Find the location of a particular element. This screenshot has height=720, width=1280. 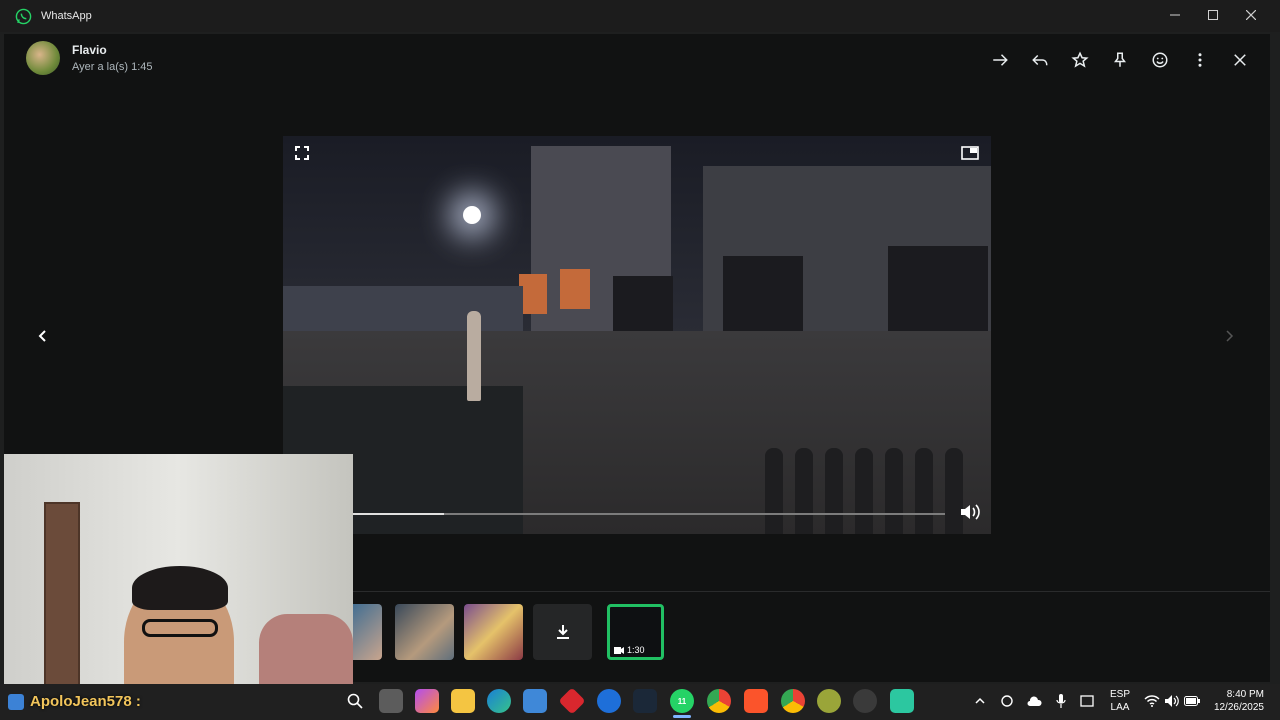

forward-icon is located at coordinates (1000, 60).